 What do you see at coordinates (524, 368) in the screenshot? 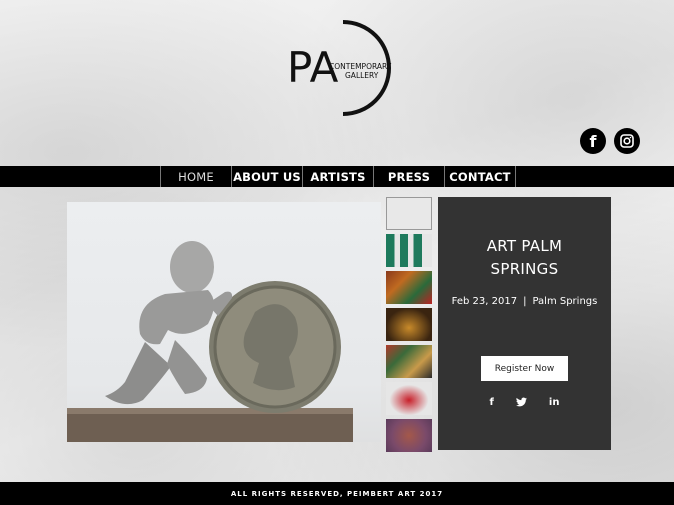
I see `register-now-button: Register Now` at bounding box center [524, 368].